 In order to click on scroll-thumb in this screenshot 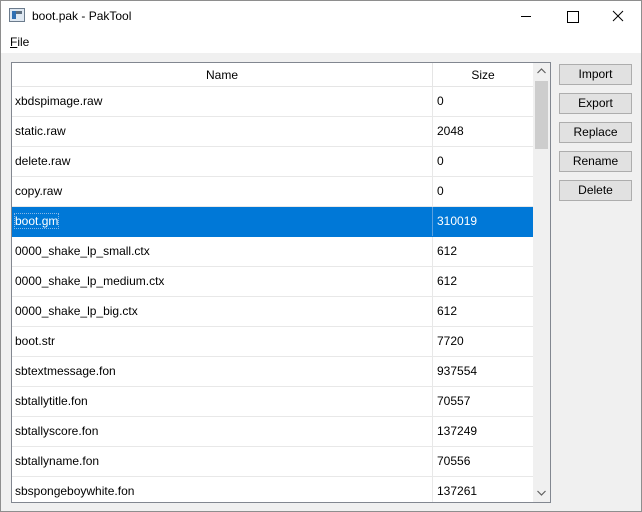, I will do `click(541, 115)`.